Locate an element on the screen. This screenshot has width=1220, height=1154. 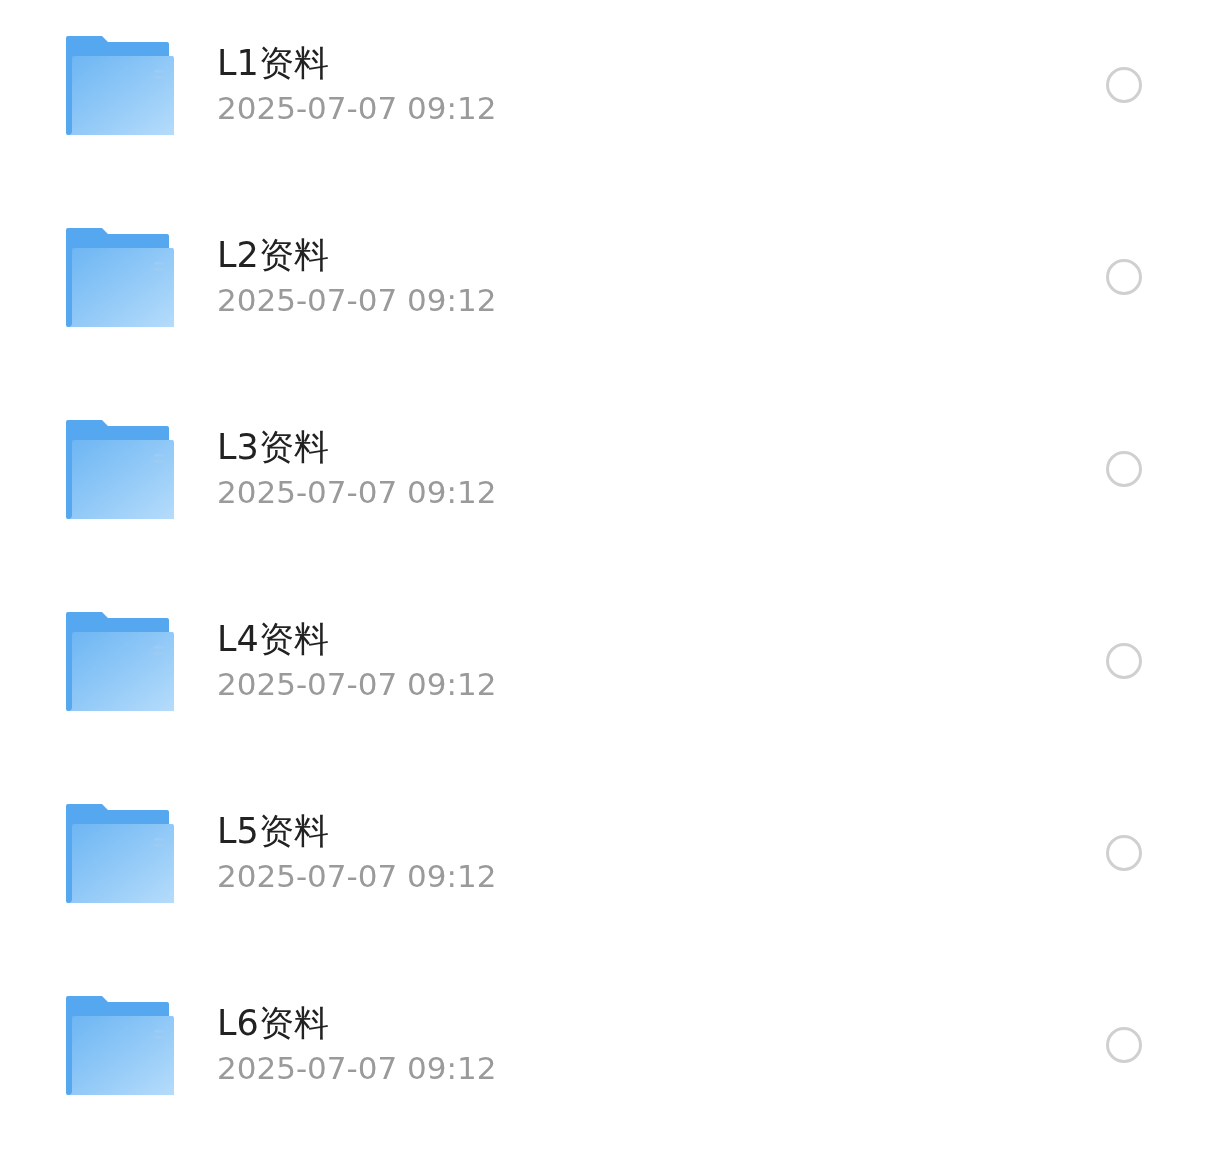
folder-name: L6资料 is located at coordinates (273, 1023).